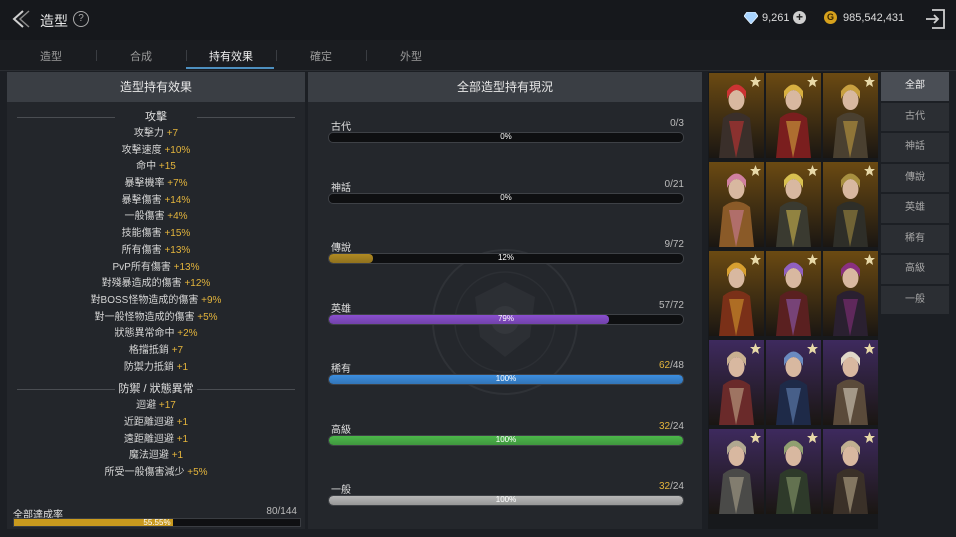 The width and height of the screenshot is (956, 537). Describe the element at coordinates (751, 18) in the screenshot. I see `diamond-icon` at that location.